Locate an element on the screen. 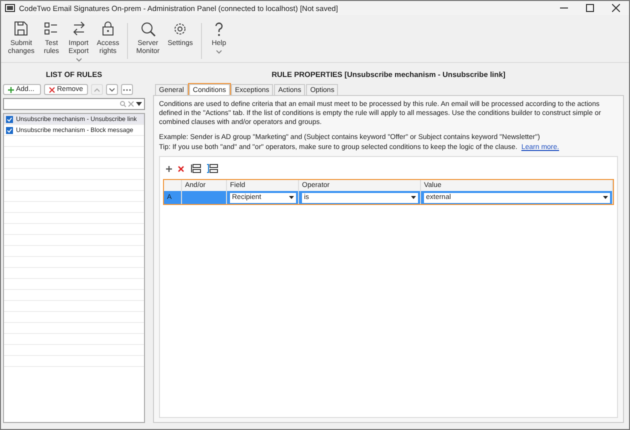  gear-icon is located at coordinates (180, 29).